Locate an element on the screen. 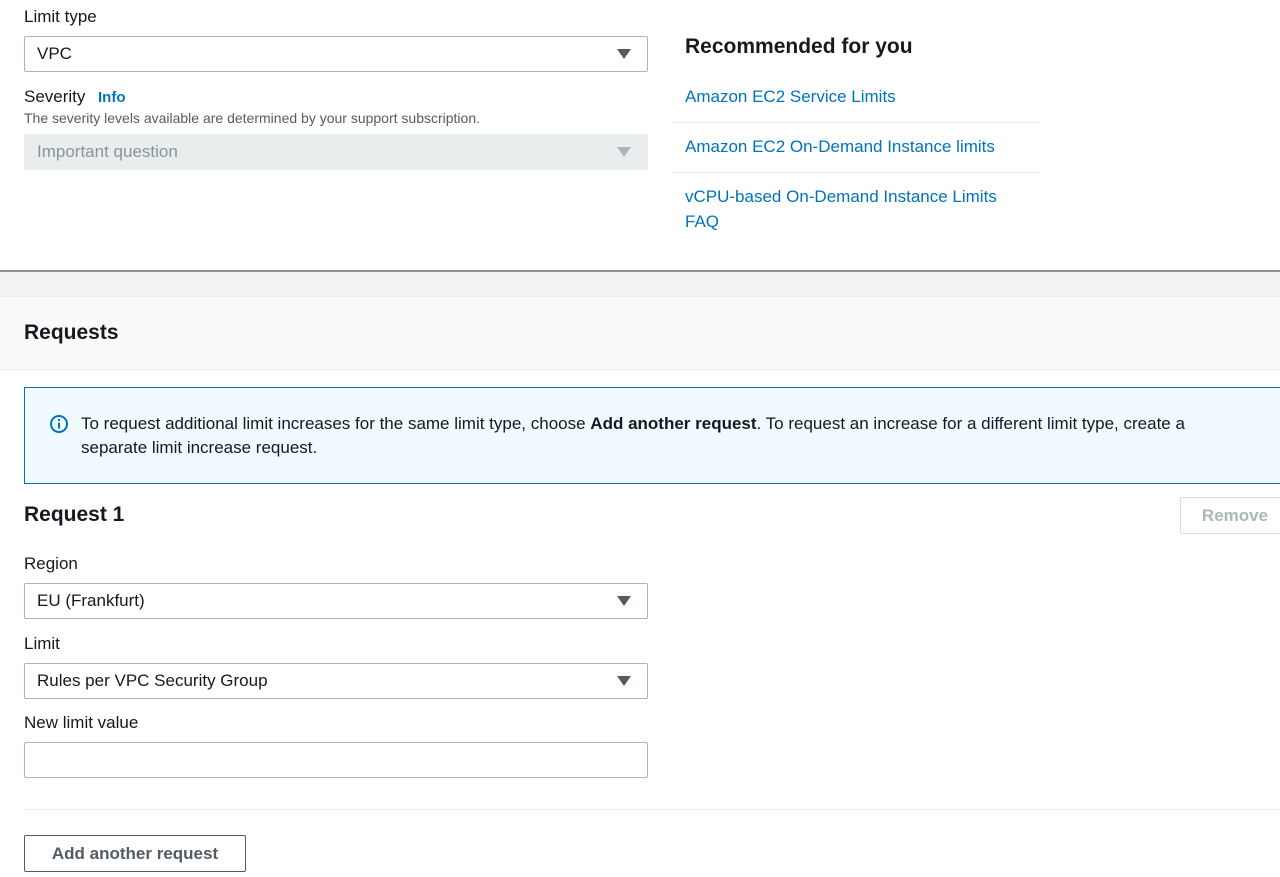  add-another-request-button: Add another request is located at coordinates (135, 853).